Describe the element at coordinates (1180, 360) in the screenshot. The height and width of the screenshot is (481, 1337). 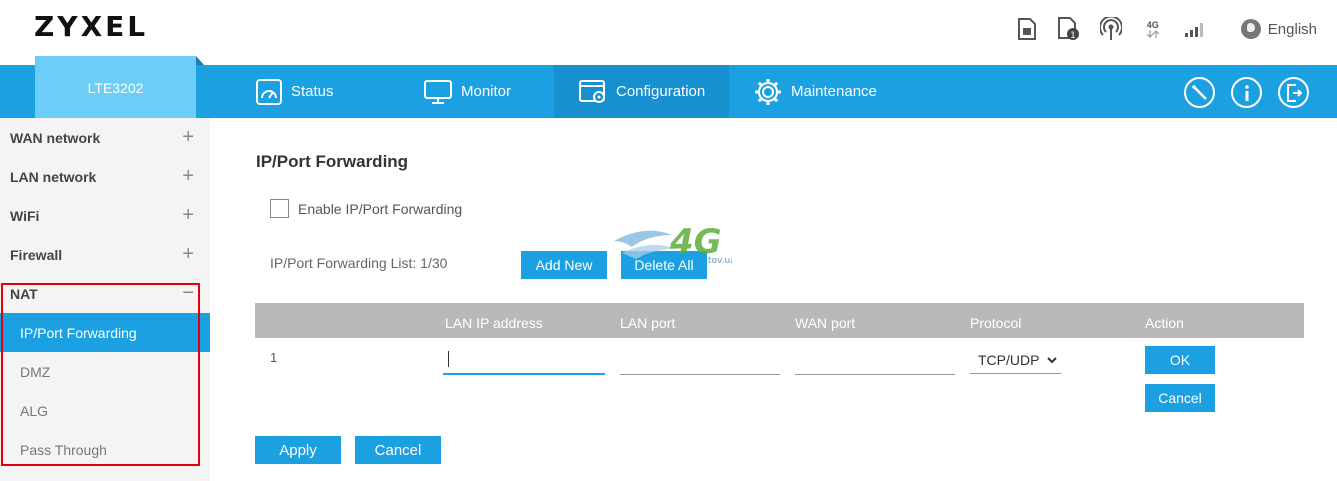
I see `row-ok-button: OK` at that location.